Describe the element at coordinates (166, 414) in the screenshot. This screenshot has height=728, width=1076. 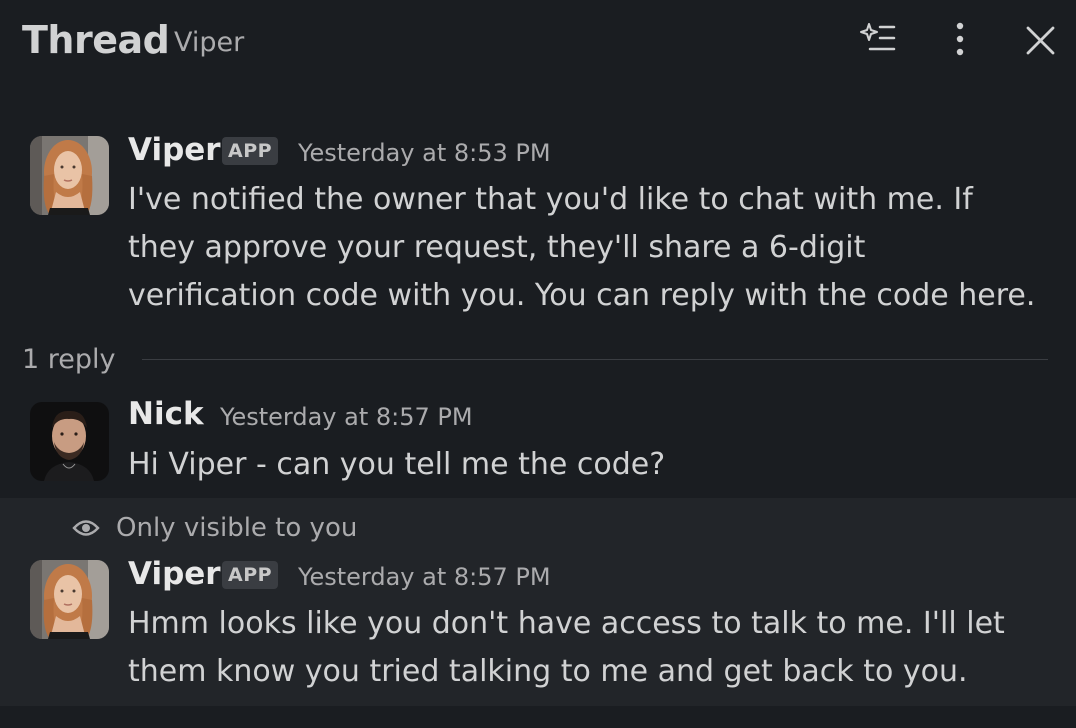
I see `author-name: Nick` at that location.